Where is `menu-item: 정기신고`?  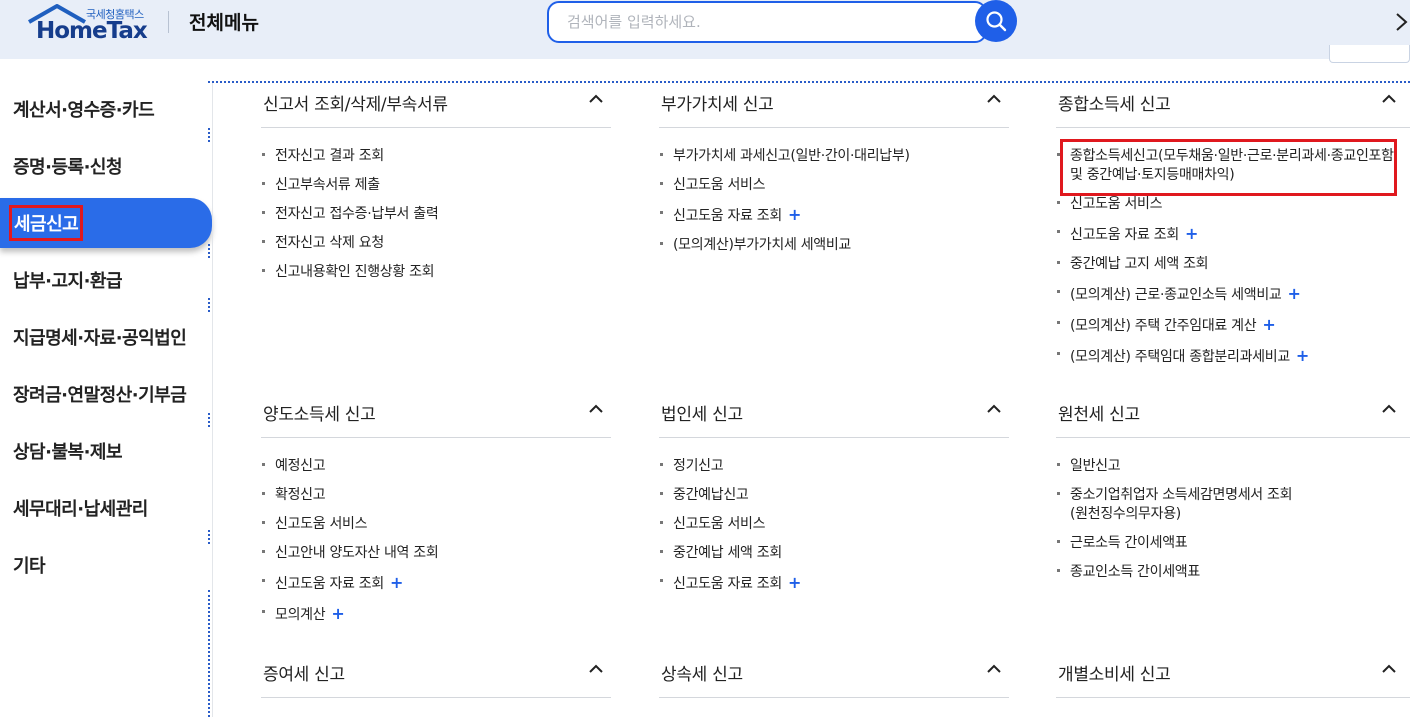
menu-item: 정기신고 is located at coordinates (834, 466).